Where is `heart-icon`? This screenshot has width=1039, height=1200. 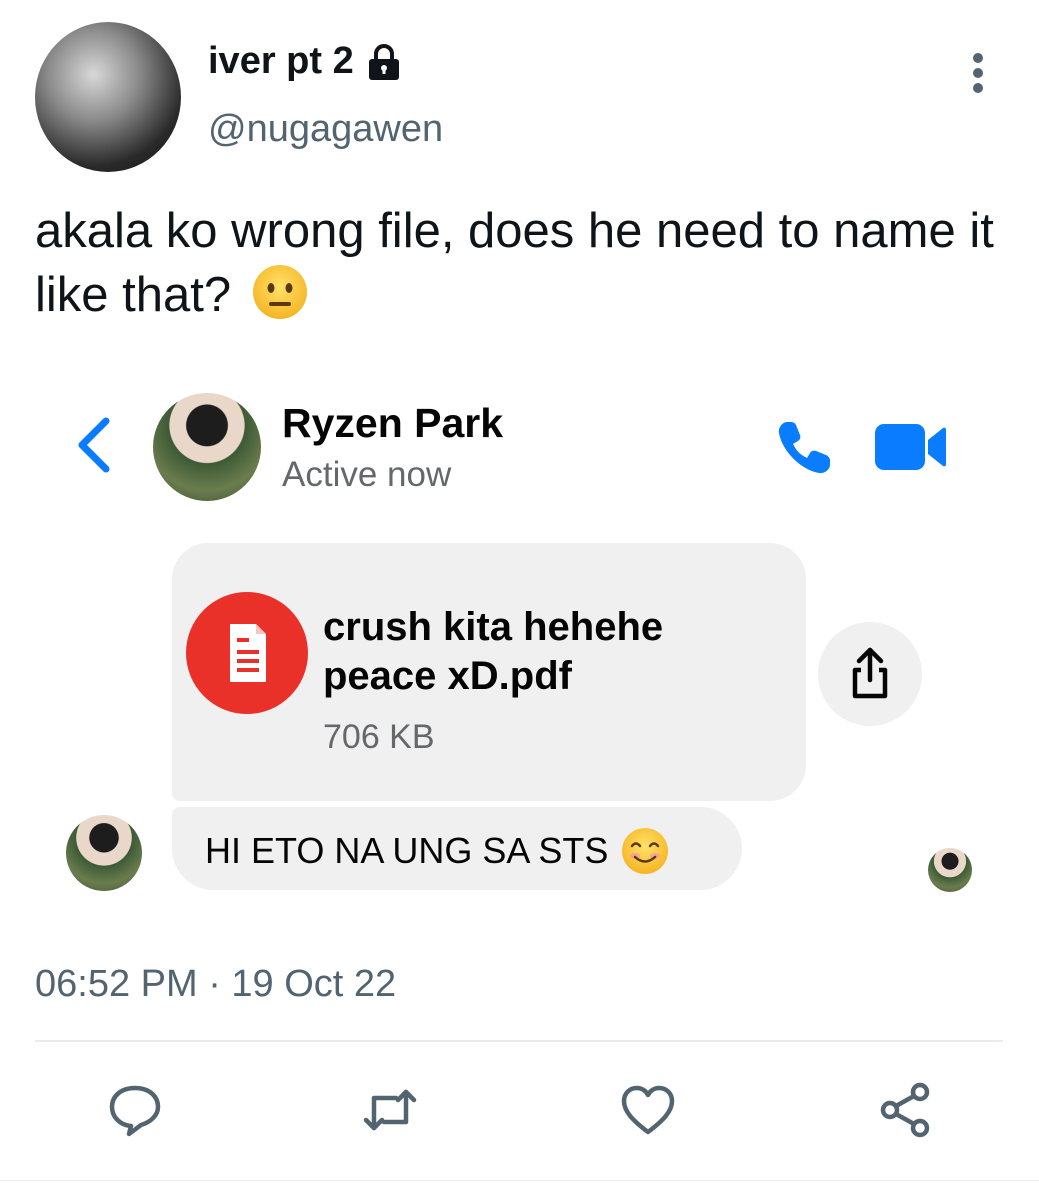
heart-icon is located at coordinates (648, 1110).